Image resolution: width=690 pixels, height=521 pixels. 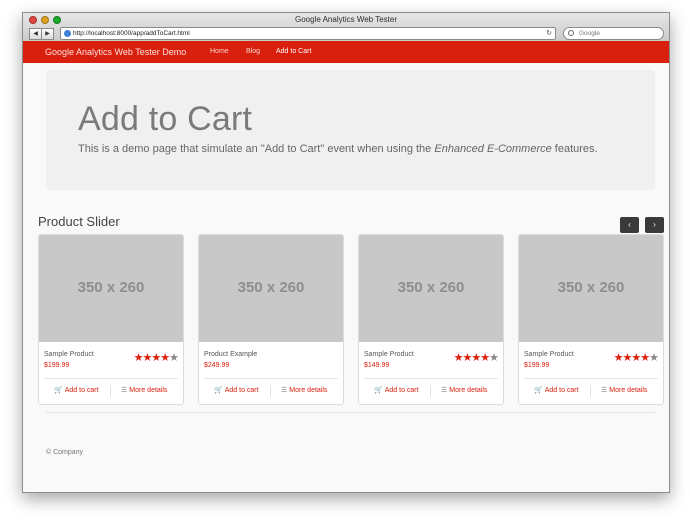 I want to click on slider-title: Product Slider, so click(x=79, y=221).